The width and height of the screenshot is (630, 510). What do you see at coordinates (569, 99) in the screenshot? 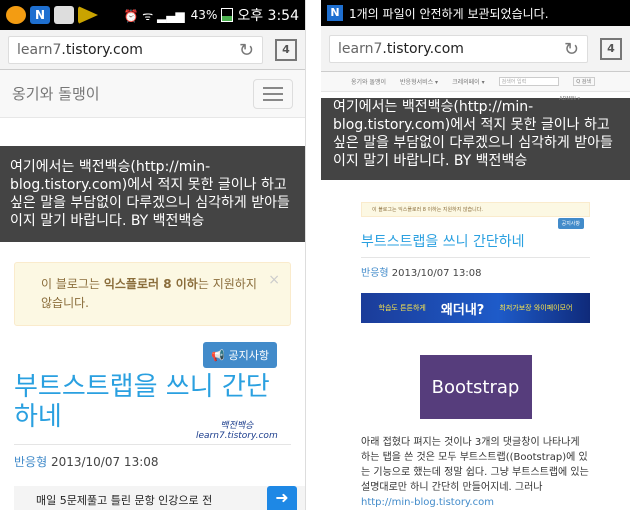
I see `admin-menu: ADMIN ▾` at bounding box center [569, 99].